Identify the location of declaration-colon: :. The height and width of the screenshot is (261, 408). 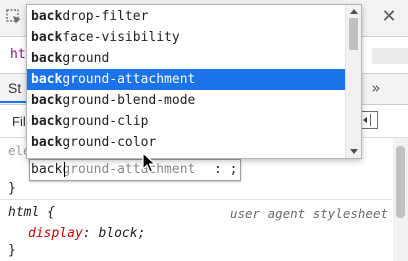
(86, 233).